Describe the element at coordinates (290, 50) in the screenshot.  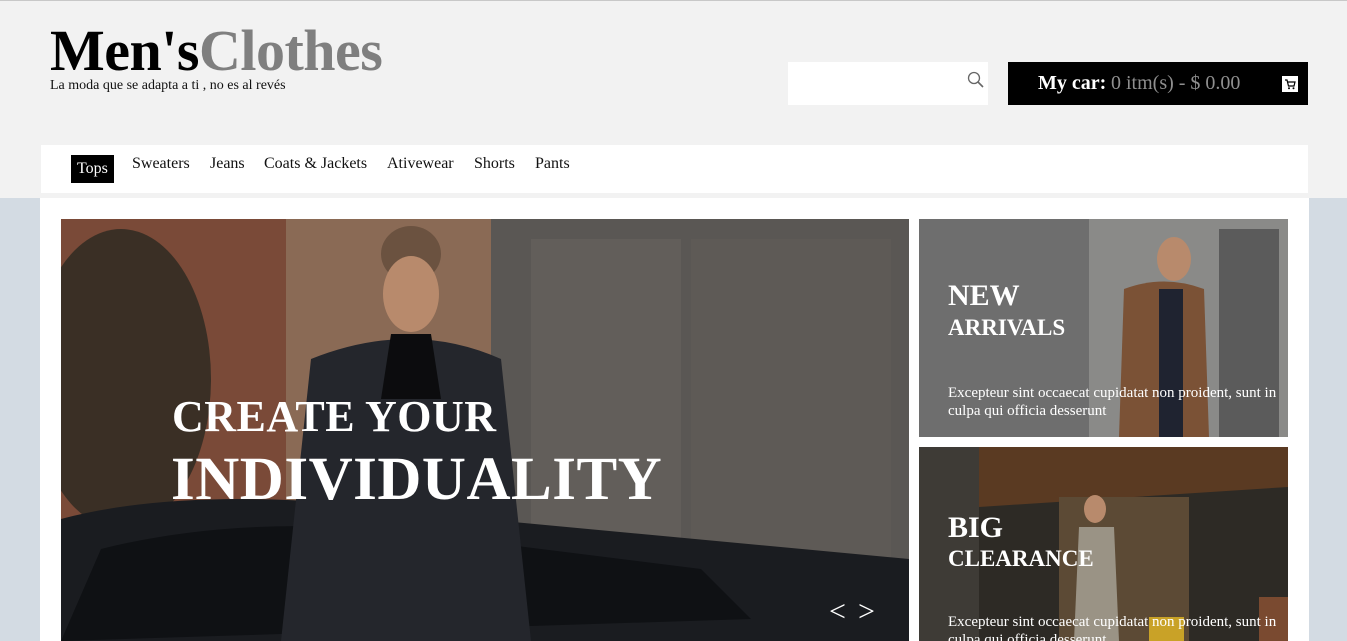
I see `logo-clothes: Clothes` at that location.